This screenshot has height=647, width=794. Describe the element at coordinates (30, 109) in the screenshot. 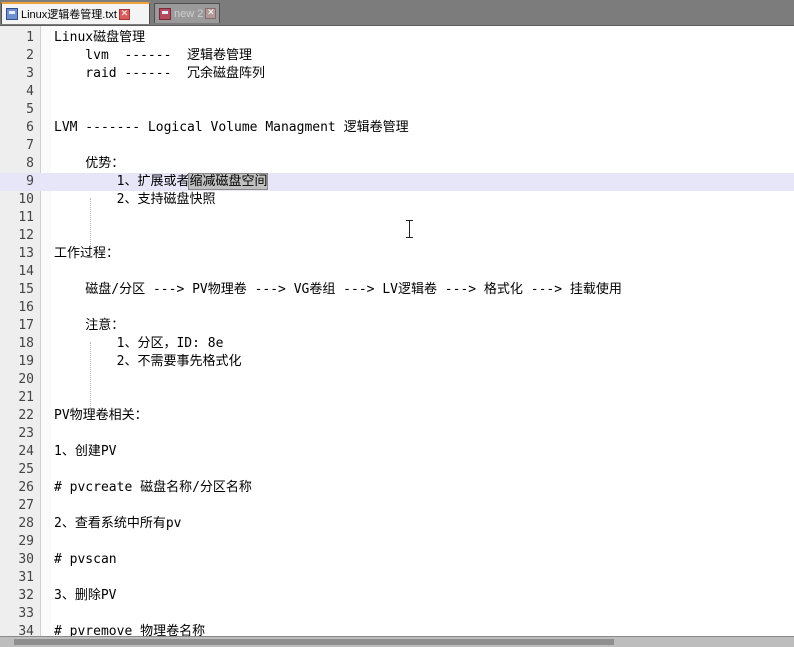

I see `line-number: 5` at that location.